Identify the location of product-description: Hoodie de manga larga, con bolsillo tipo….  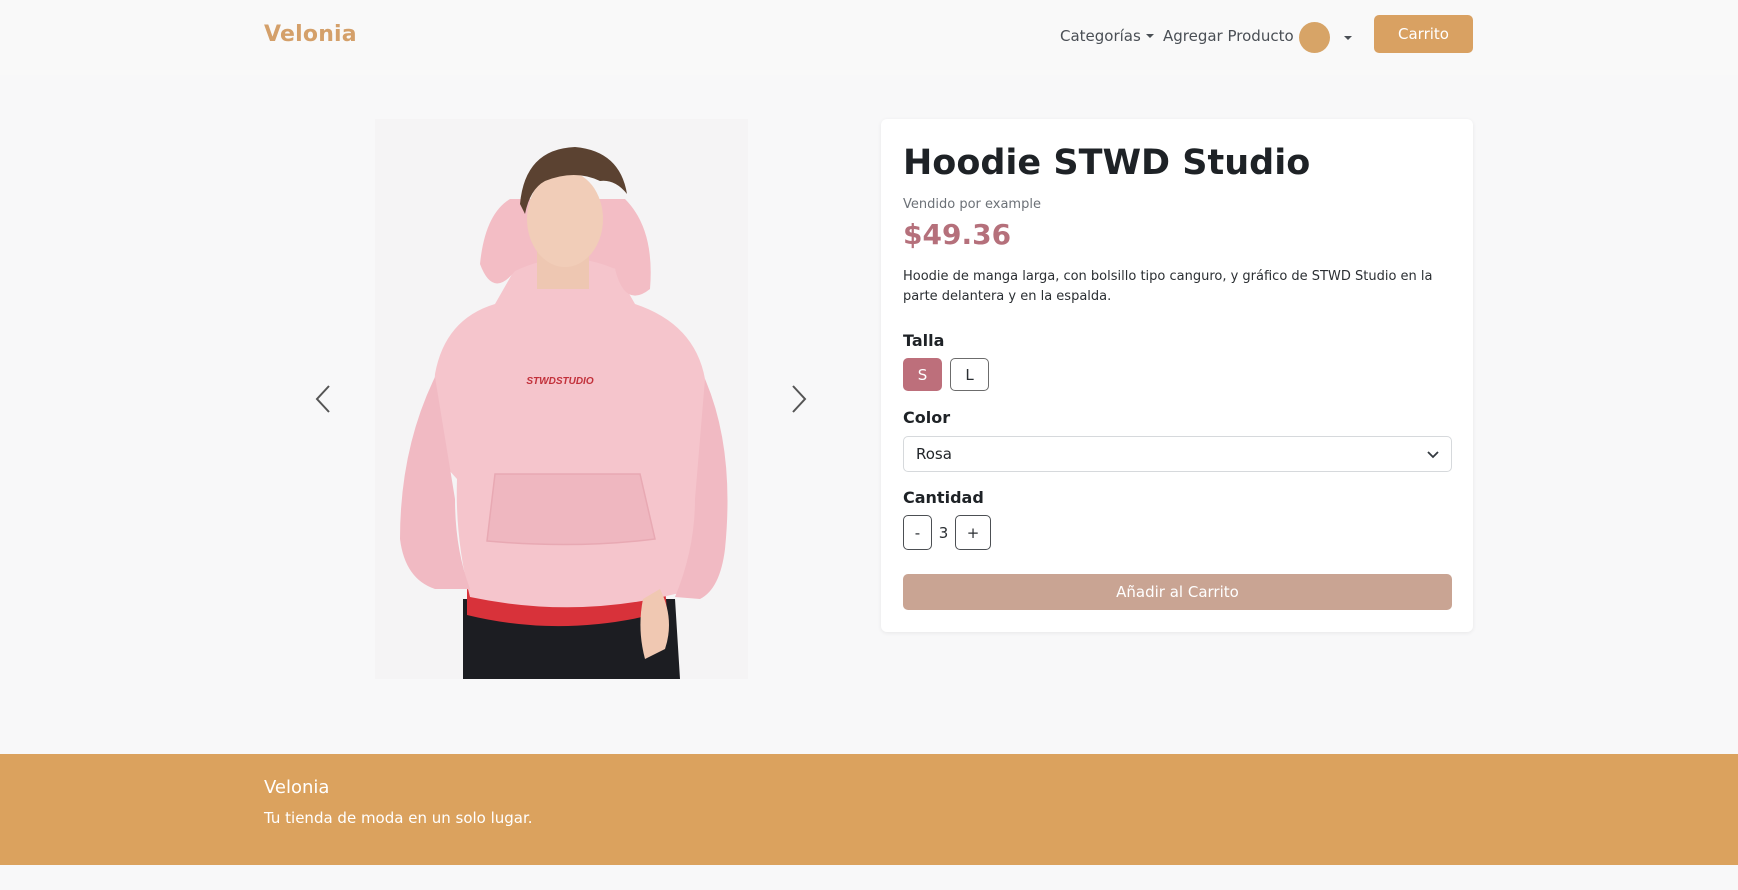
(1168, 286).